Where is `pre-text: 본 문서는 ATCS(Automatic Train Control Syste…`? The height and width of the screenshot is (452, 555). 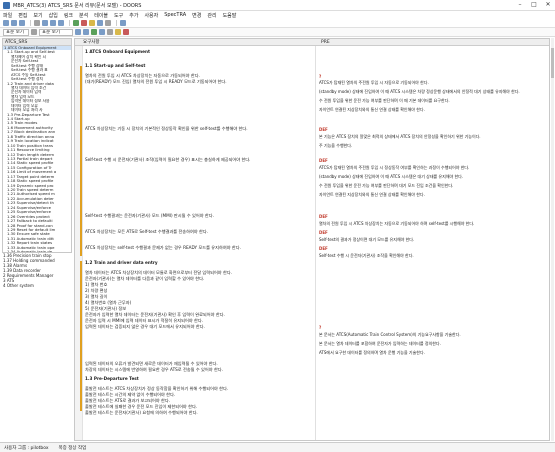 pre-text: 본 문서는 ATCS(Automatic Train Control Syste… is located at coordinates (390, 334).